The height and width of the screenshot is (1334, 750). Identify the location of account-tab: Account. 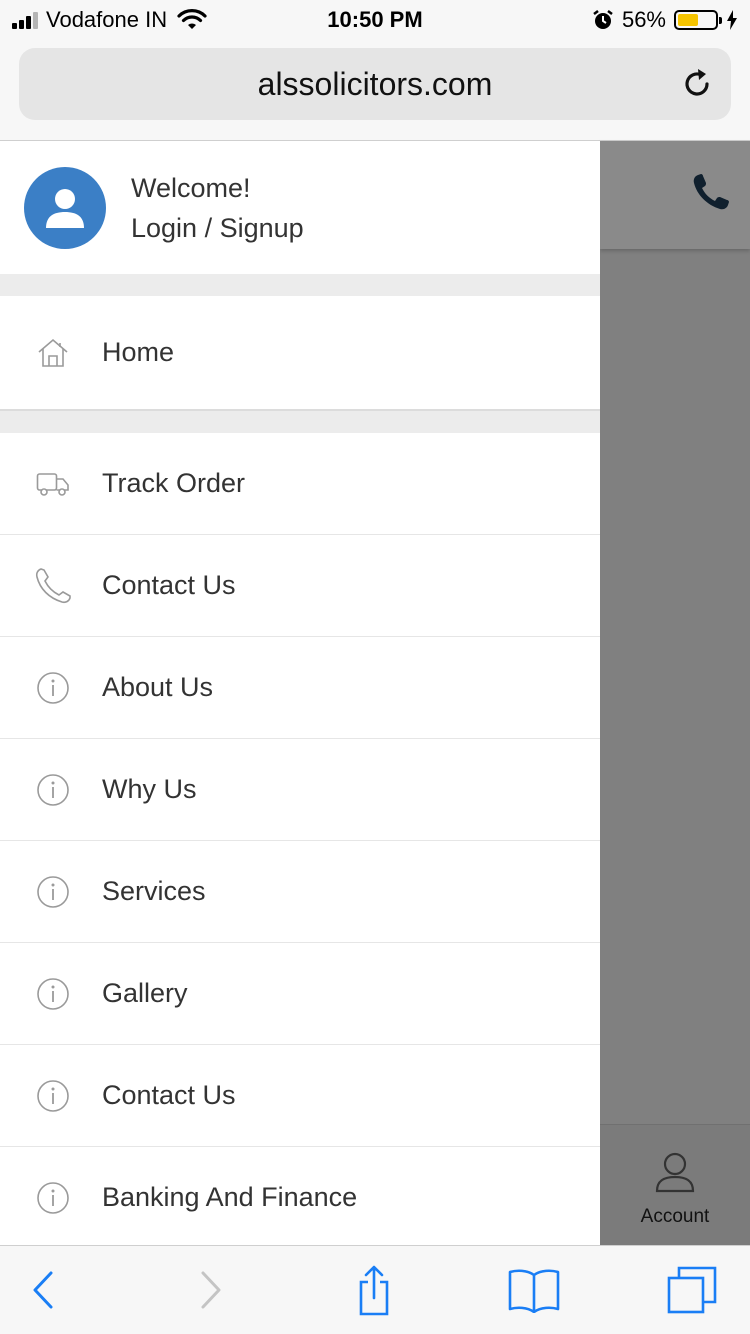
(675, 1184).